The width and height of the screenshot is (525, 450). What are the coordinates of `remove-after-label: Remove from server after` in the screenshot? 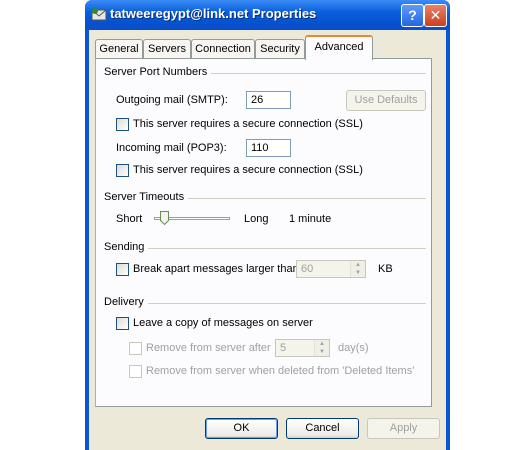 It's located at (208, 348).